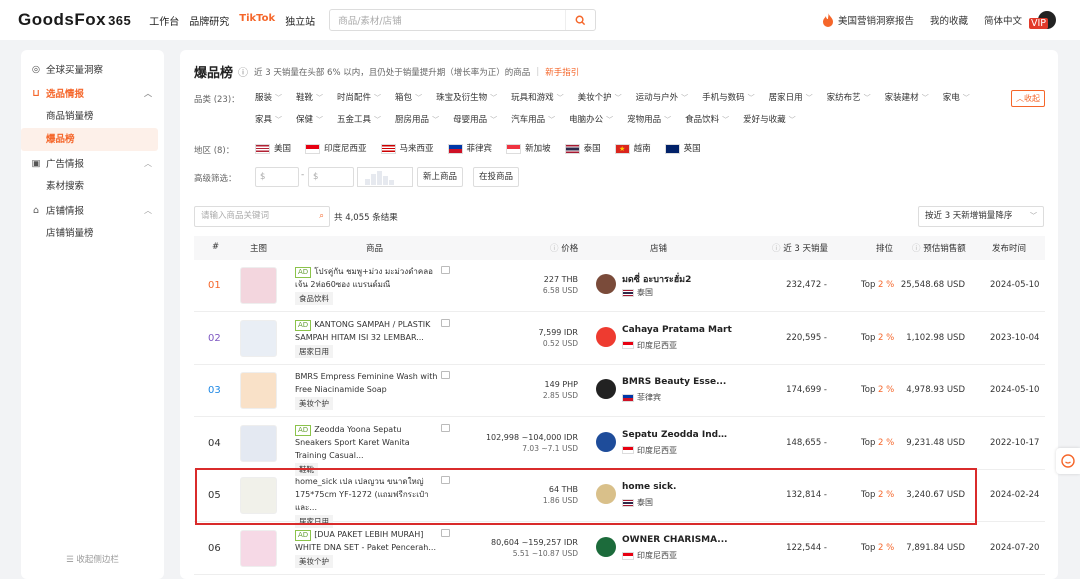  Describe the element at coordinates (359, 98) in the screenshot. I see `category-chip: 时尚配件 ﹀` at that location.